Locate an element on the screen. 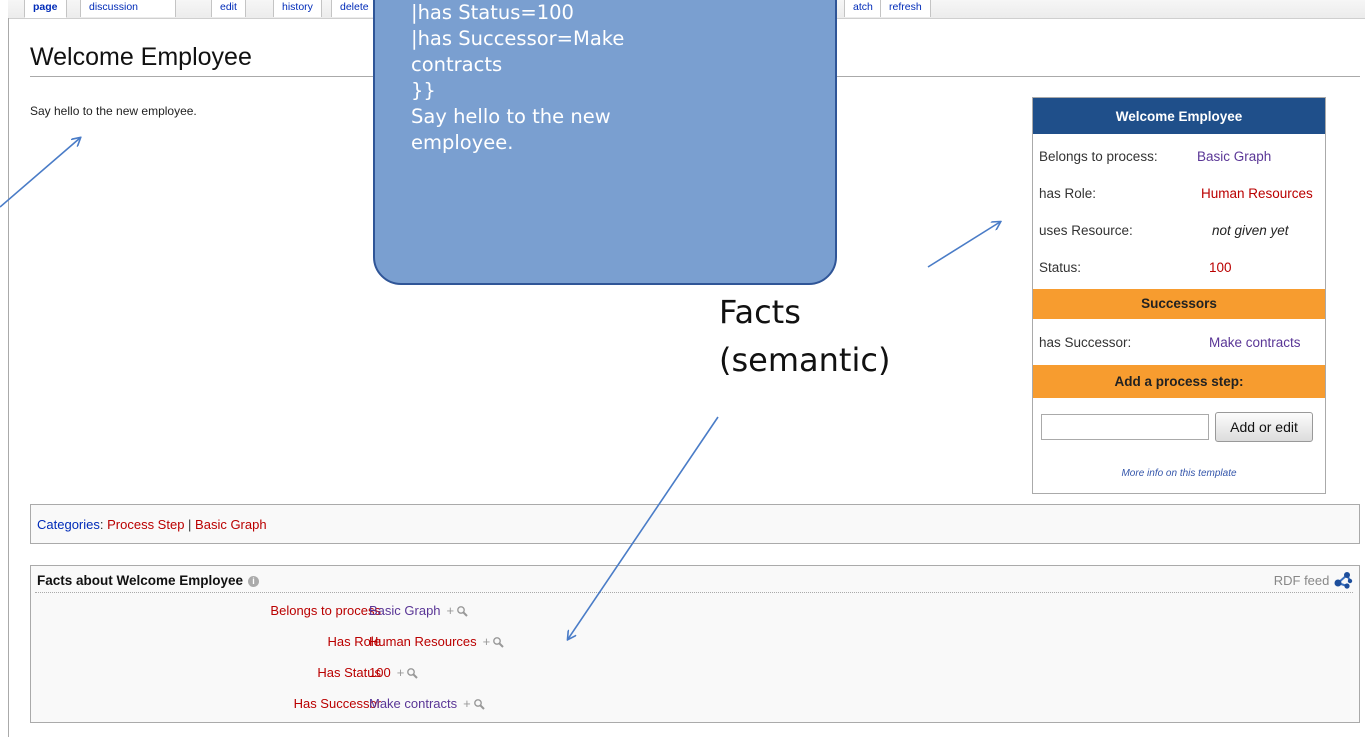 This screenshot has width=1365, height=737. factbox-title-text: Facts about Welcome Employee is located at coordinates (140, 580).